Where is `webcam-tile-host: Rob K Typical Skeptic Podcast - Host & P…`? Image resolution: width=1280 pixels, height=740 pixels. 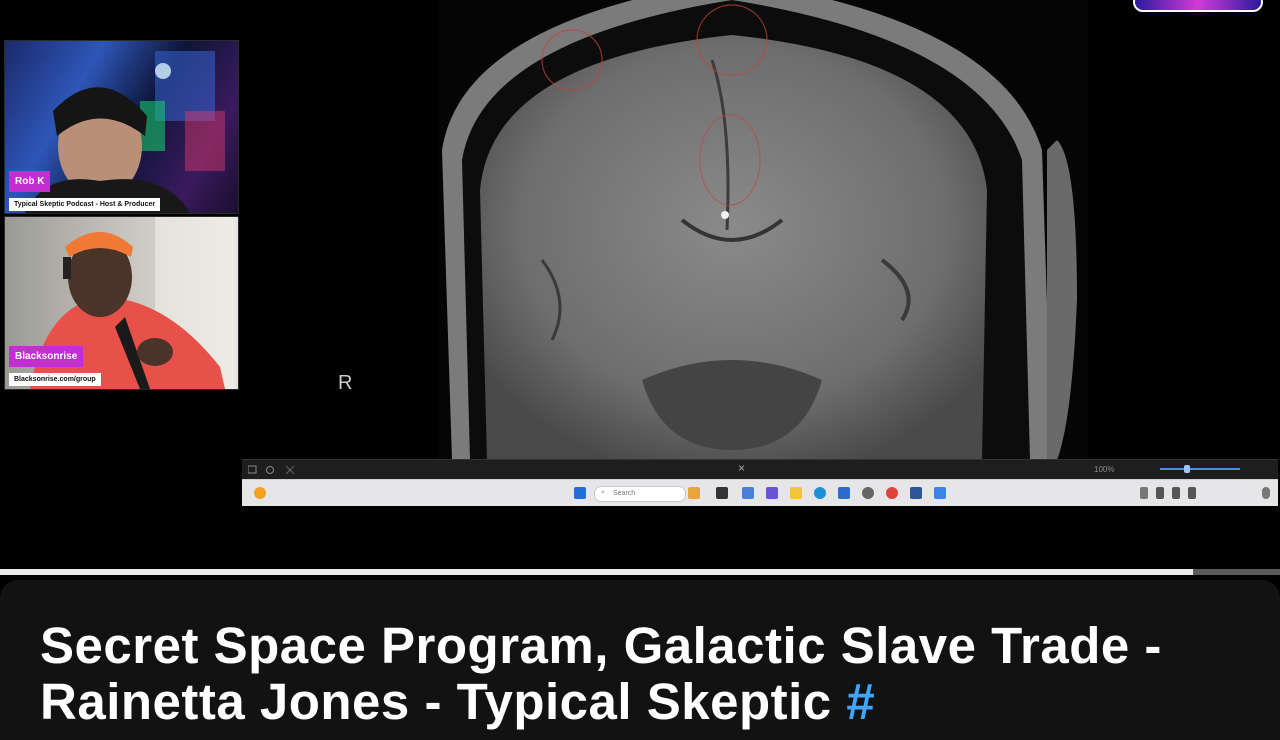 webcam-tile-host: Rob K Typical Skeptic Podcast - Host & P… is located at coordinates (121, 127).